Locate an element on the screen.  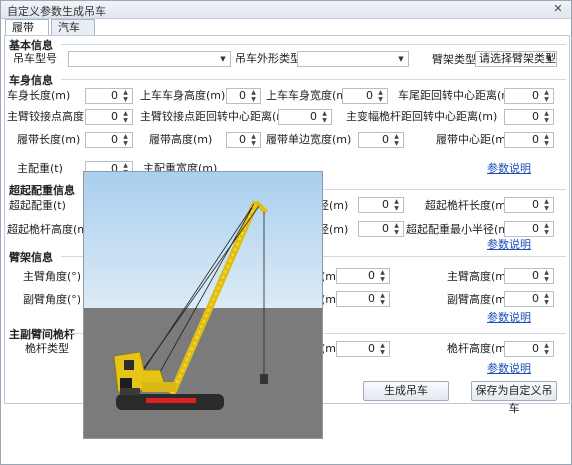
close-icon: ✕ is located at coordinates (558, 9).